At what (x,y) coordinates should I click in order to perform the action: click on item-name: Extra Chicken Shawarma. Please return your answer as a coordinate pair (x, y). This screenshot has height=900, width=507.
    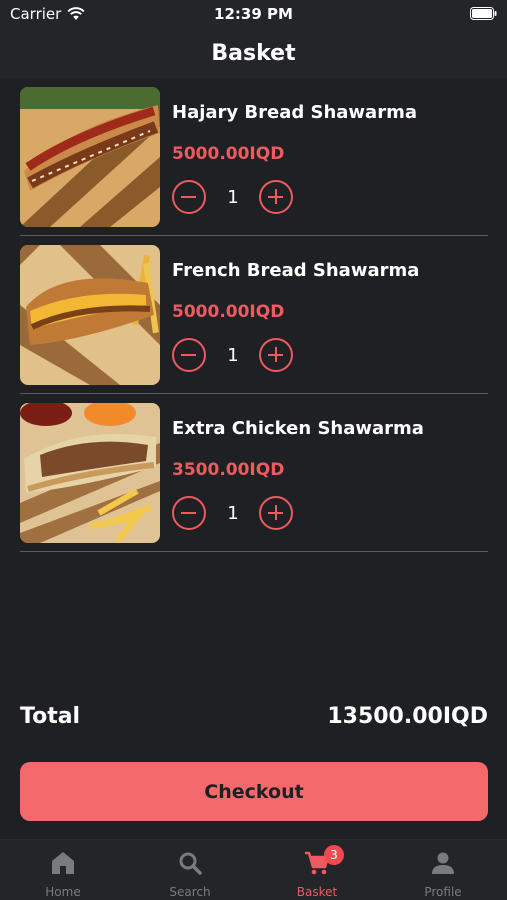
    Looking at the image, I should click on (298, 428).